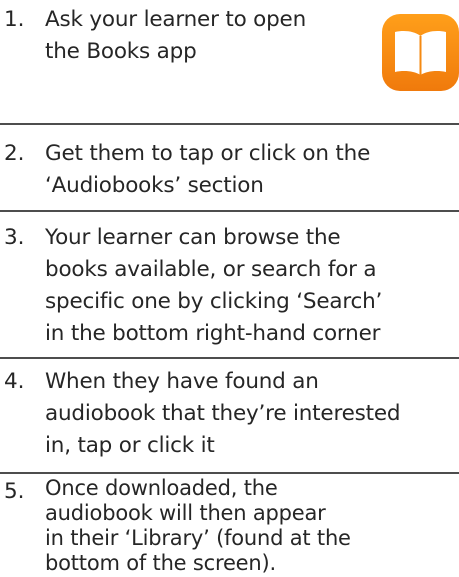 This screenshot has width=459, height=577. Describe the element at coordinates (14, 237) in the screenshot. I see `step-number: 3.` at that location.